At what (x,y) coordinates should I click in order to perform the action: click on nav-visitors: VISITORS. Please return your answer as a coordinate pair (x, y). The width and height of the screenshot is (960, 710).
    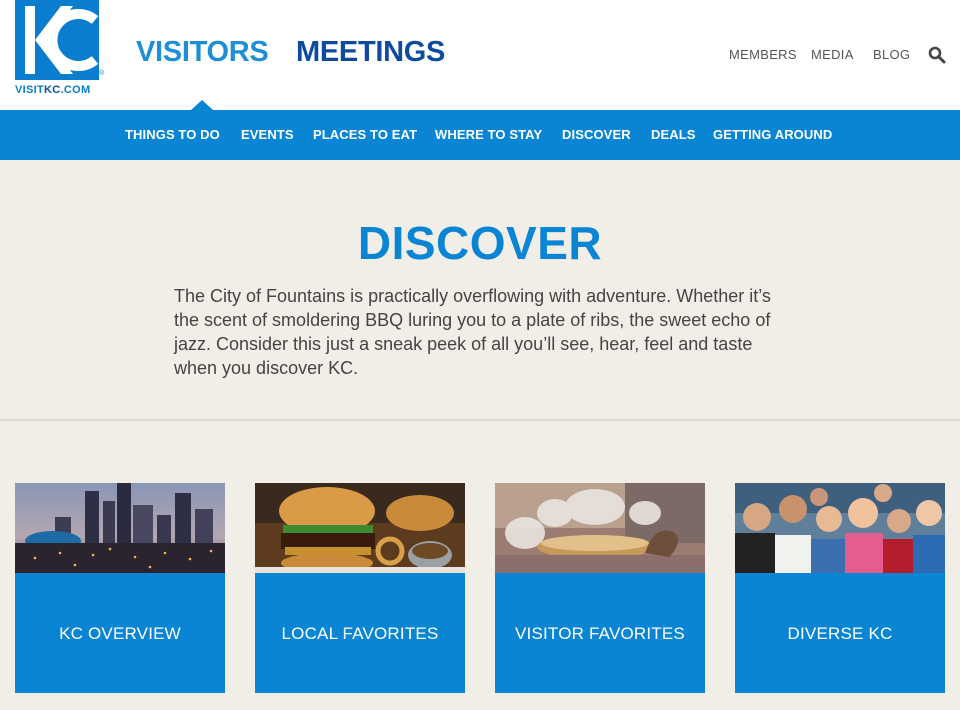
    Looking at the image, I should click on (202, 52).